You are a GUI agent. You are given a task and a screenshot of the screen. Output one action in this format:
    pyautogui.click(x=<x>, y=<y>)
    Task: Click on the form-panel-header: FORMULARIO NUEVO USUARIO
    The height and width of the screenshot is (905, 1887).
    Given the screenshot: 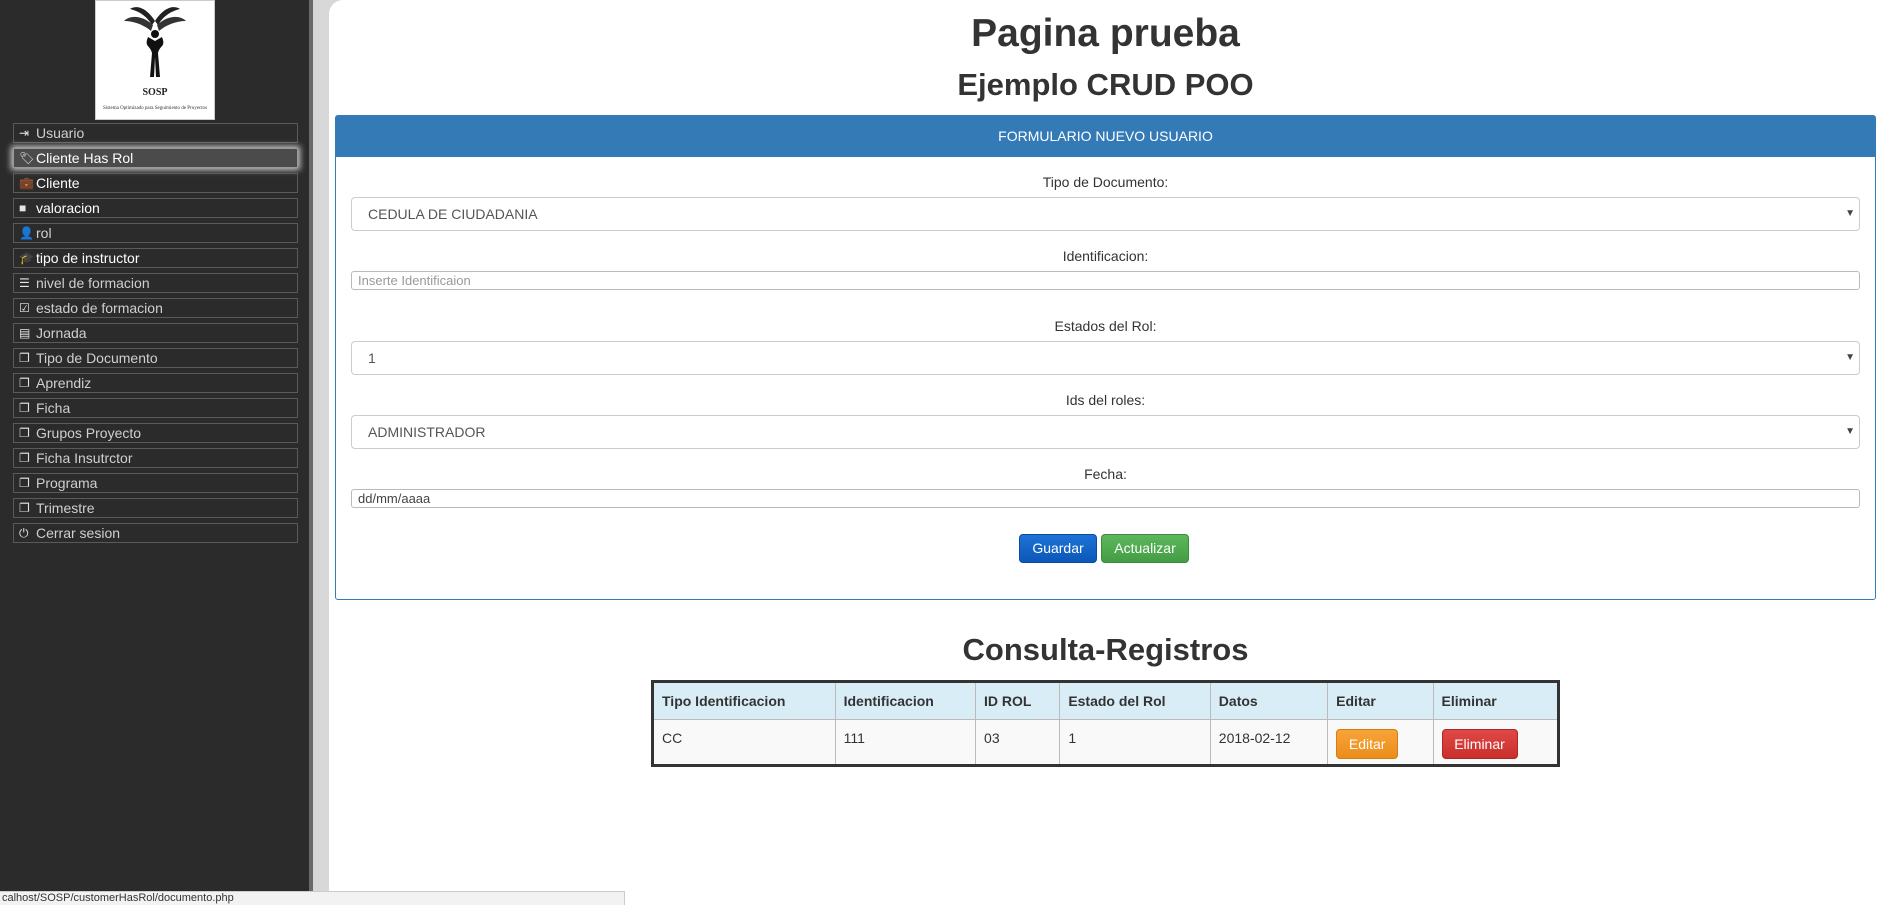 What is the action you would take?
    pyautogui.click(x=1105, y=136)
    